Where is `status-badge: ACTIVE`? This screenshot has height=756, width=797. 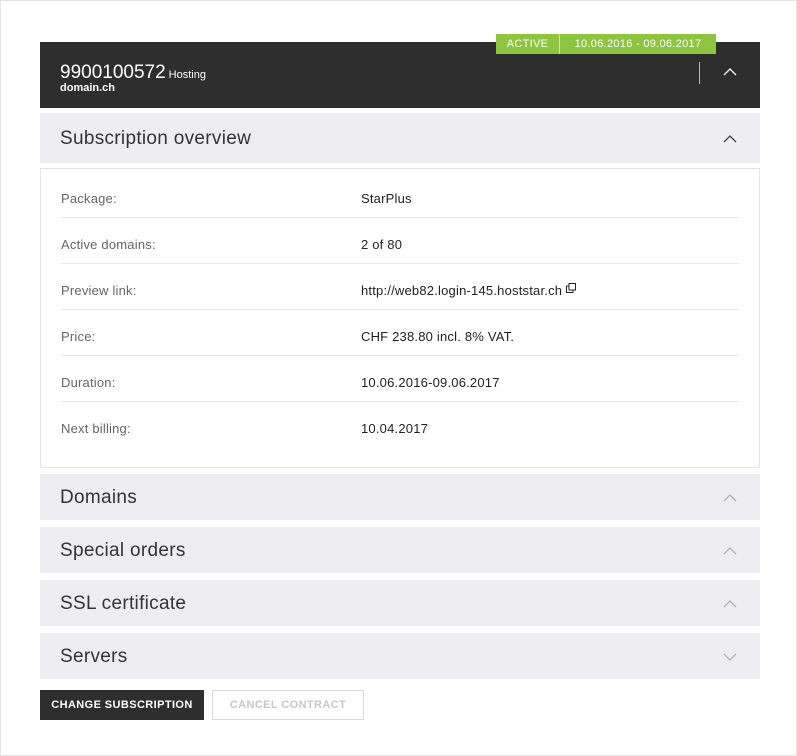
status-badge: ACTIVE is located at coordinates (527, 44).